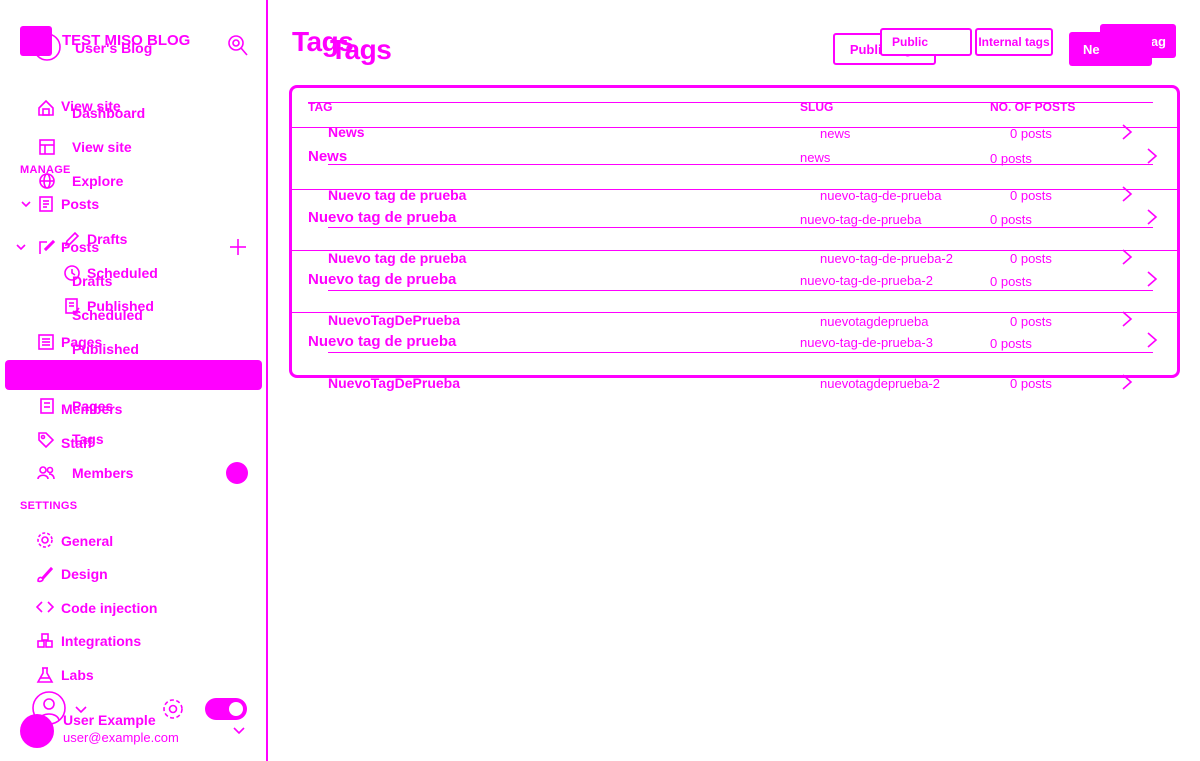 The image size is (1200, 761). Describe the element at coordinates (866, 342) in the screenshot. I see `tag-slug: nuevo-tag-de-prueba-3` at that location.